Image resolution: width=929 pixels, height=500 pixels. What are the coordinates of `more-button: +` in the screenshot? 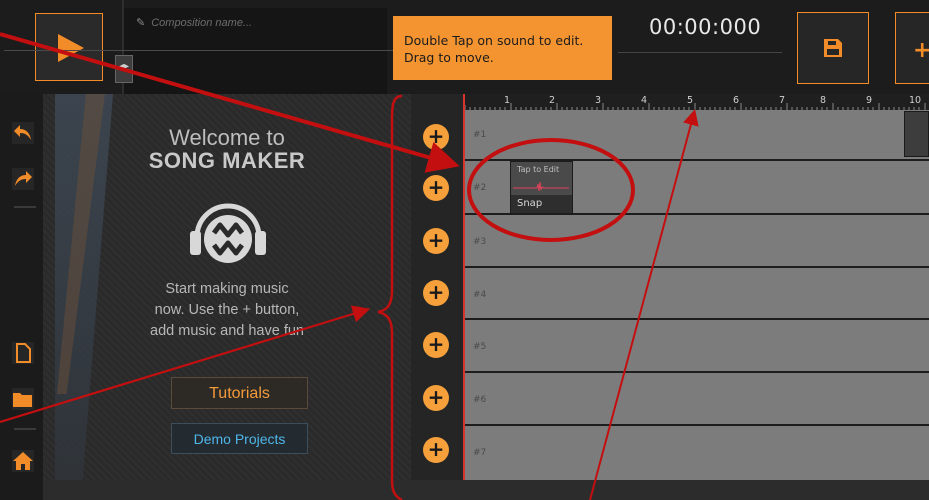 It's located at (912, 48).